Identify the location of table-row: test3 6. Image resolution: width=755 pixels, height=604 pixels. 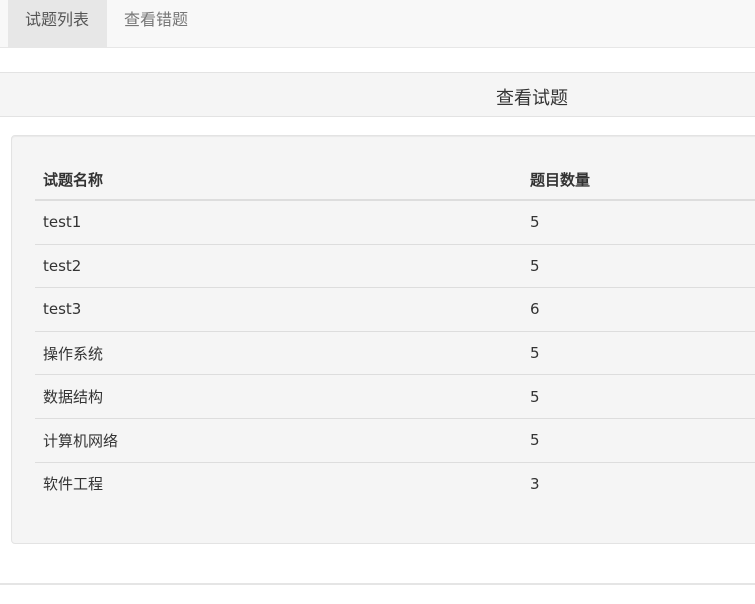
(395, 309).